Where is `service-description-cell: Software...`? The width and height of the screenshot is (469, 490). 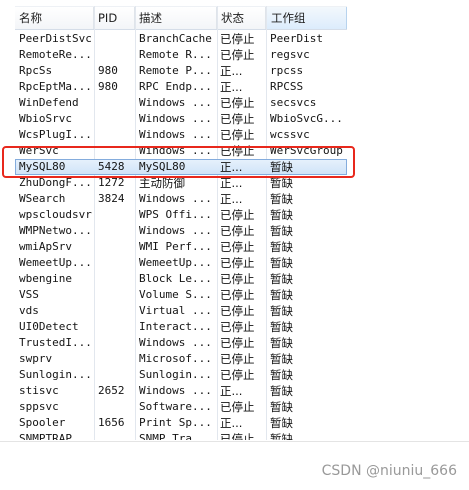 service-description-cell: Software... is located at coordinates (175, 406).